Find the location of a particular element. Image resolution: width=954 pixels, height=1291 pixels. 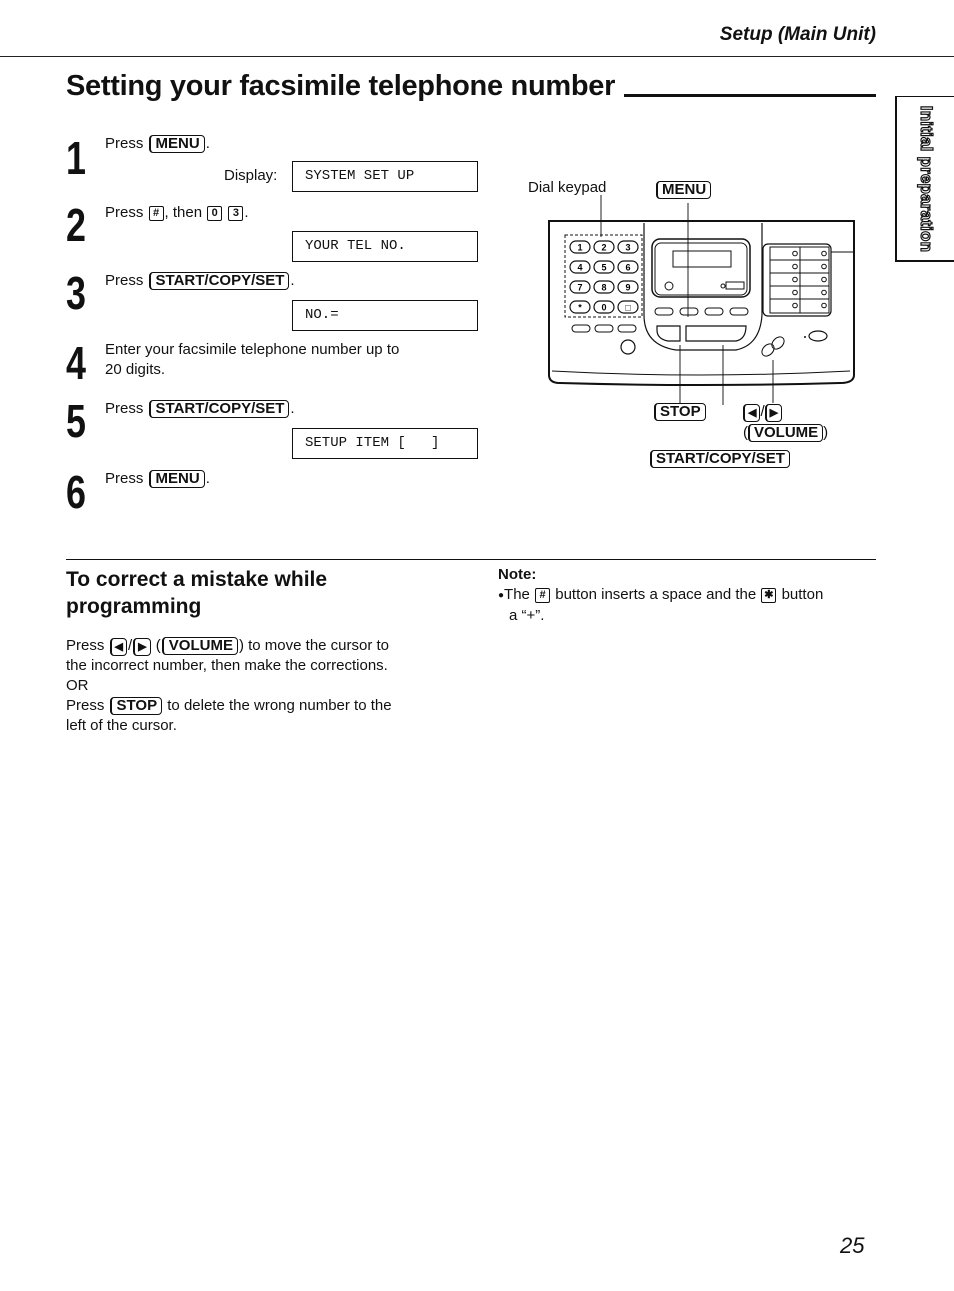

header-divider is located at coordinates (477, 56).